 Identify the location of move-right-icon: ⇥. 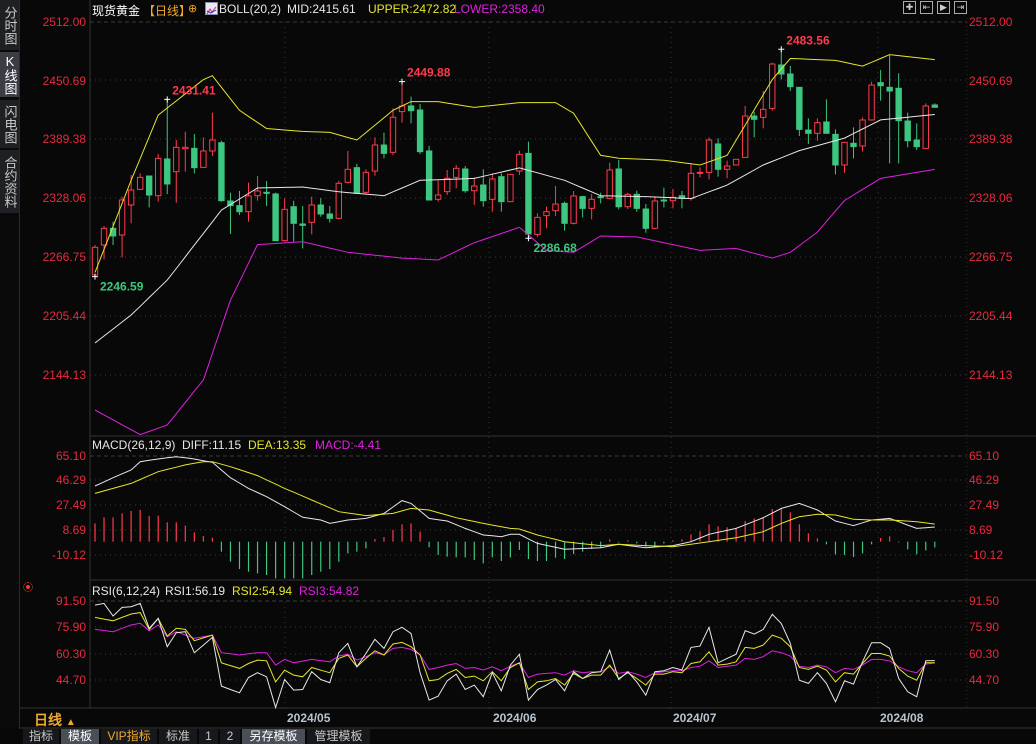
(960, 7).